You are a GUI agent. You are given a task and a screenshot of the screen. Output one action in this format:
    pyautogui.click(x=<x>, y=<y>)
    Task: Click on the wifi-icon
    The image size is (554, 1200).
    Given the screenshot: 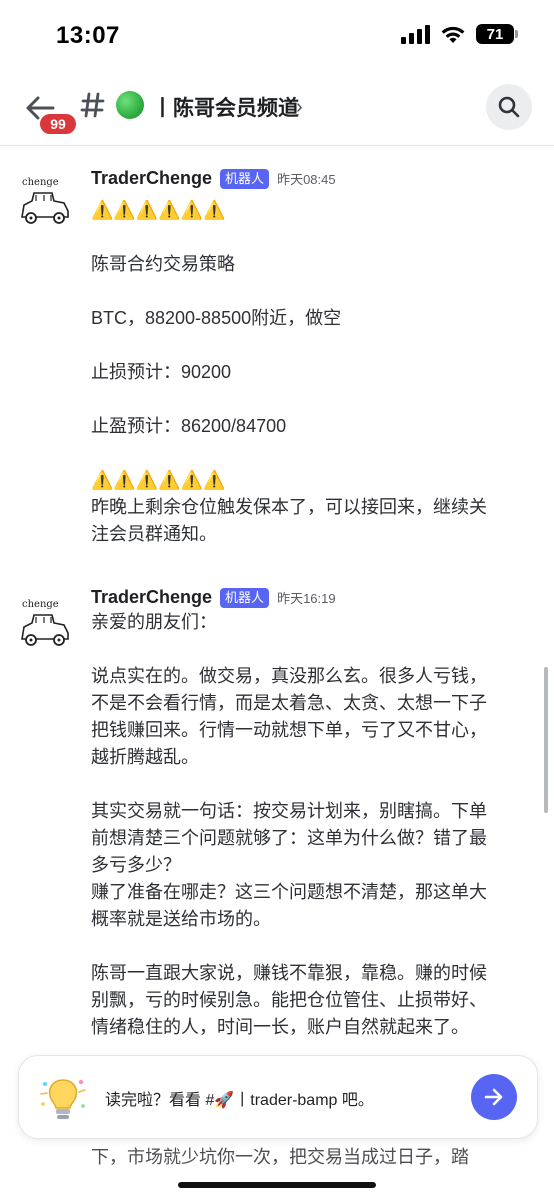 What is the action you would take?
    pyautogui.click(x=453, y=34)
    